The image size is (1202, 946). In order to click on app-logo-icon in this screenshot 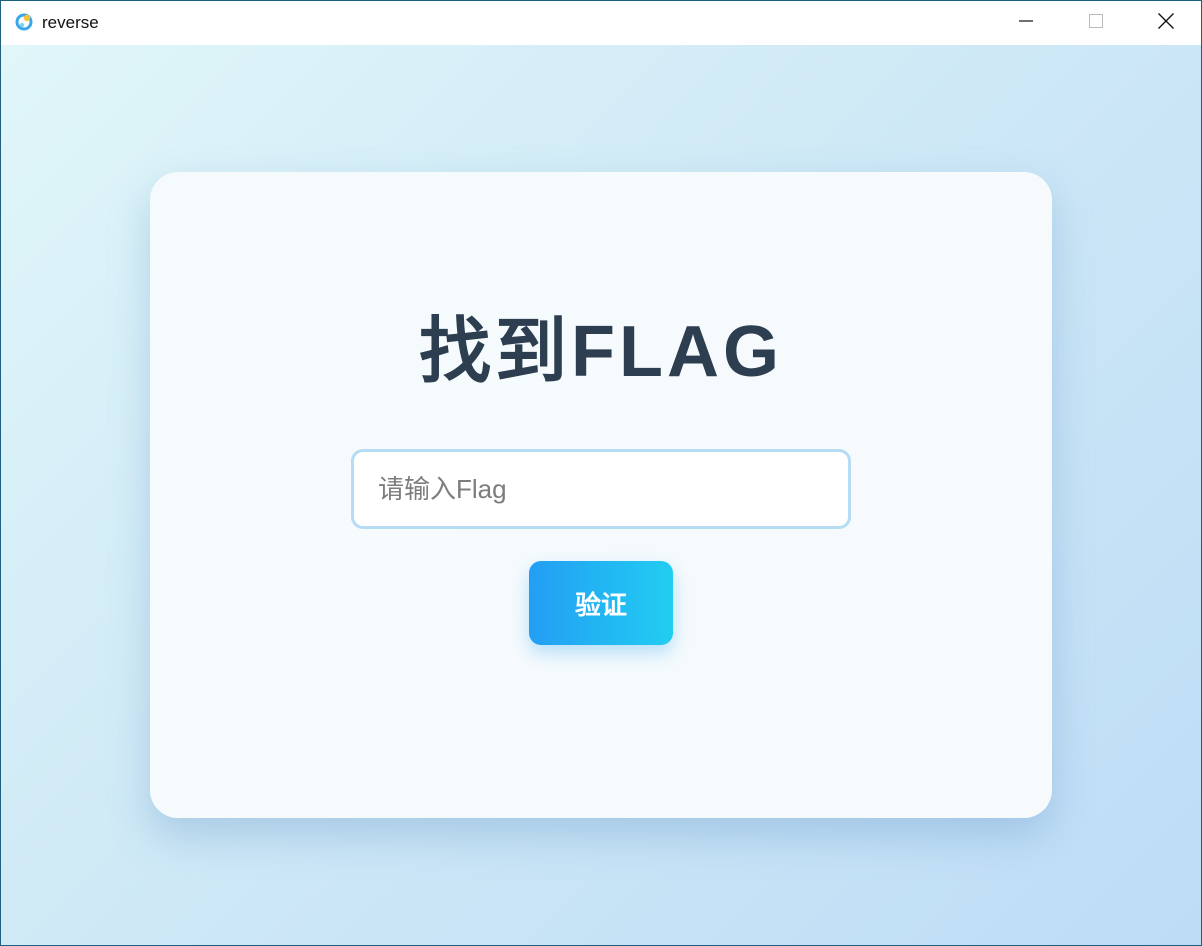, I will do `click(24, 22)`.